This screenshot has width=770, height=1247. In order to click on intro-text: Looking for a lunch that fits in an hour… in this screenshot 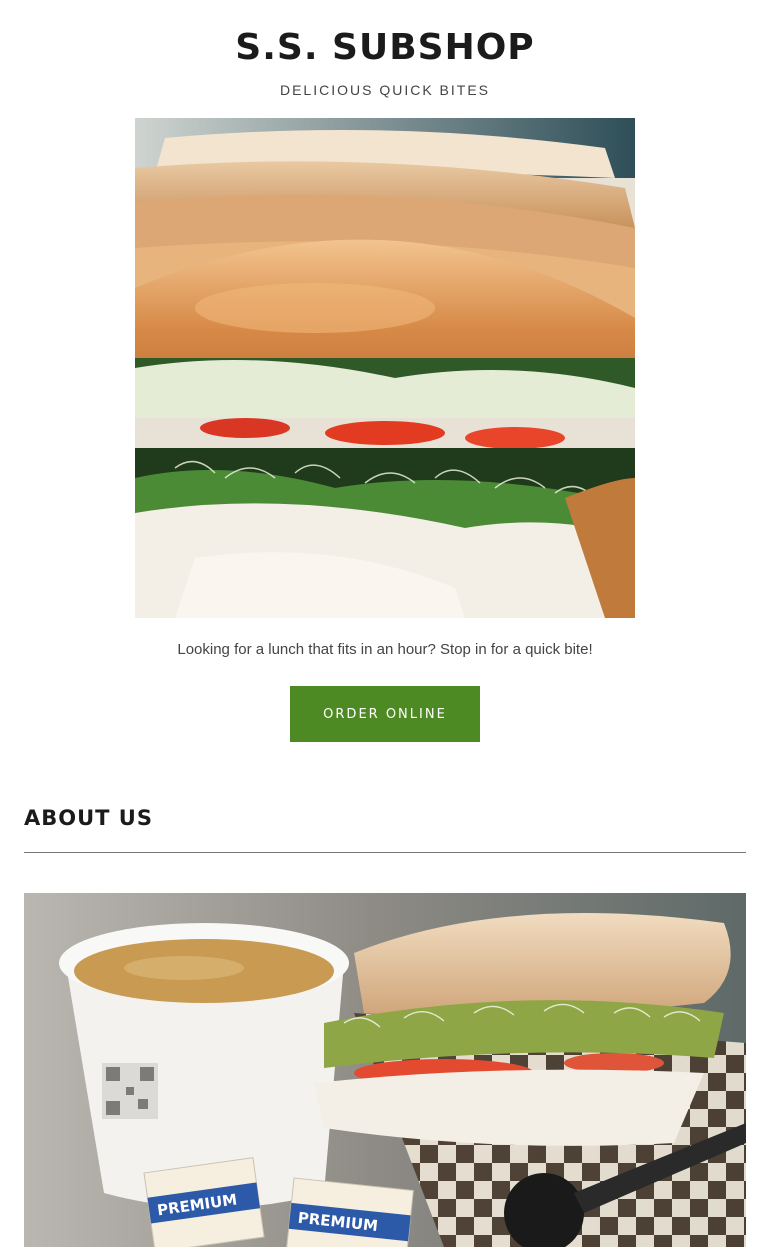, I will do `click(385, 649)`.